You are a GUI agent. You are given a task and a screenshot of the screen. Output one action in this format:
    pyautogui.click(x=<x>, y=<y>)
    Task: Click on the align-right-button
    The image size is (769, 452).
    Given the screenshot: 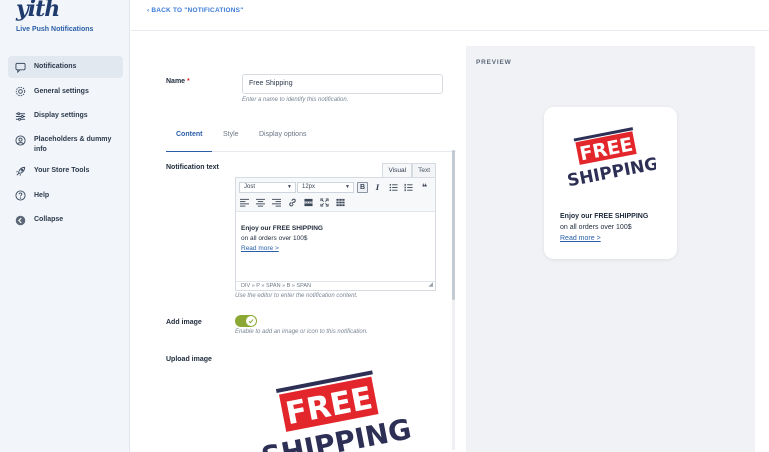 What is the action you would take?
    pyautogui.click(x=276, y=202)
    